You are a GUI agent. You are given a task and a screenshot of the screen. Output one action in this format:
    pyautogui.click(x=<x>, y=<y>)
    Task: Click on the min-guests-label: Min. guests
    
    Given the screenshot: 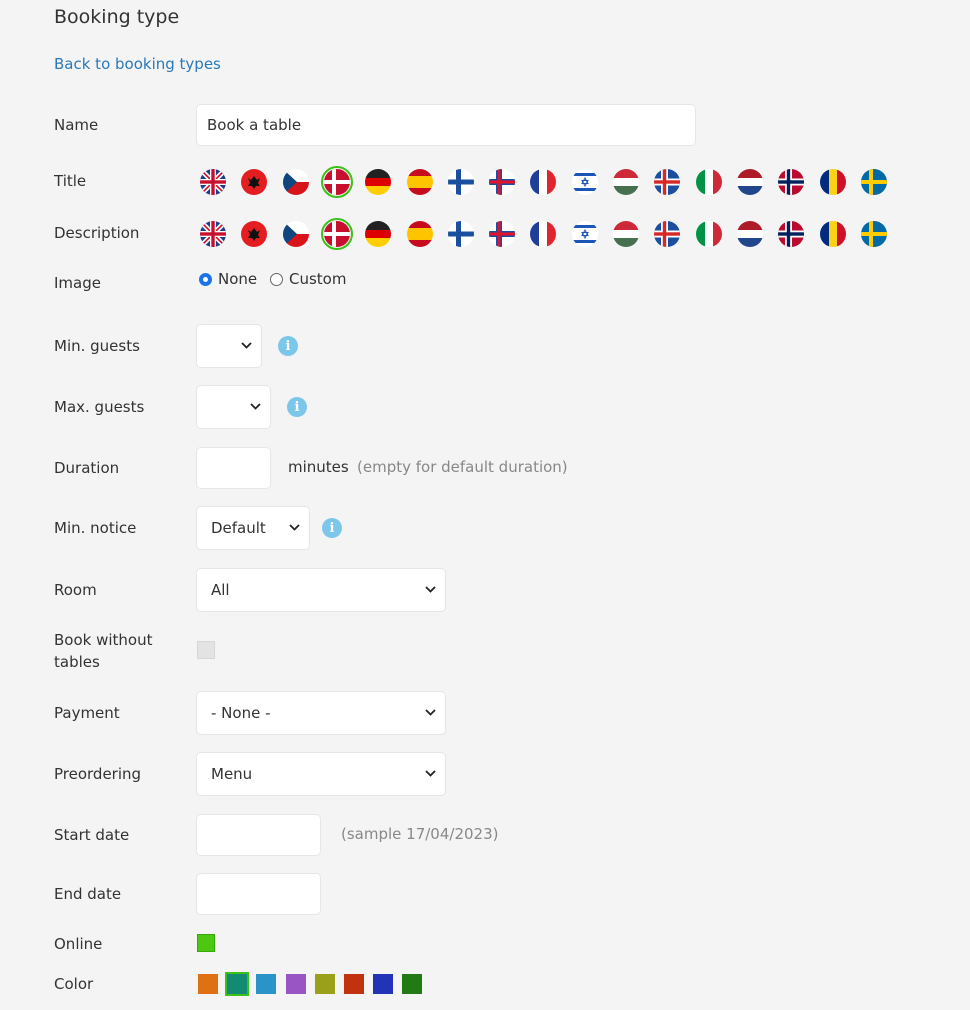 What is the action you would take?
    pyautogui.click(x=97, y=346)
    